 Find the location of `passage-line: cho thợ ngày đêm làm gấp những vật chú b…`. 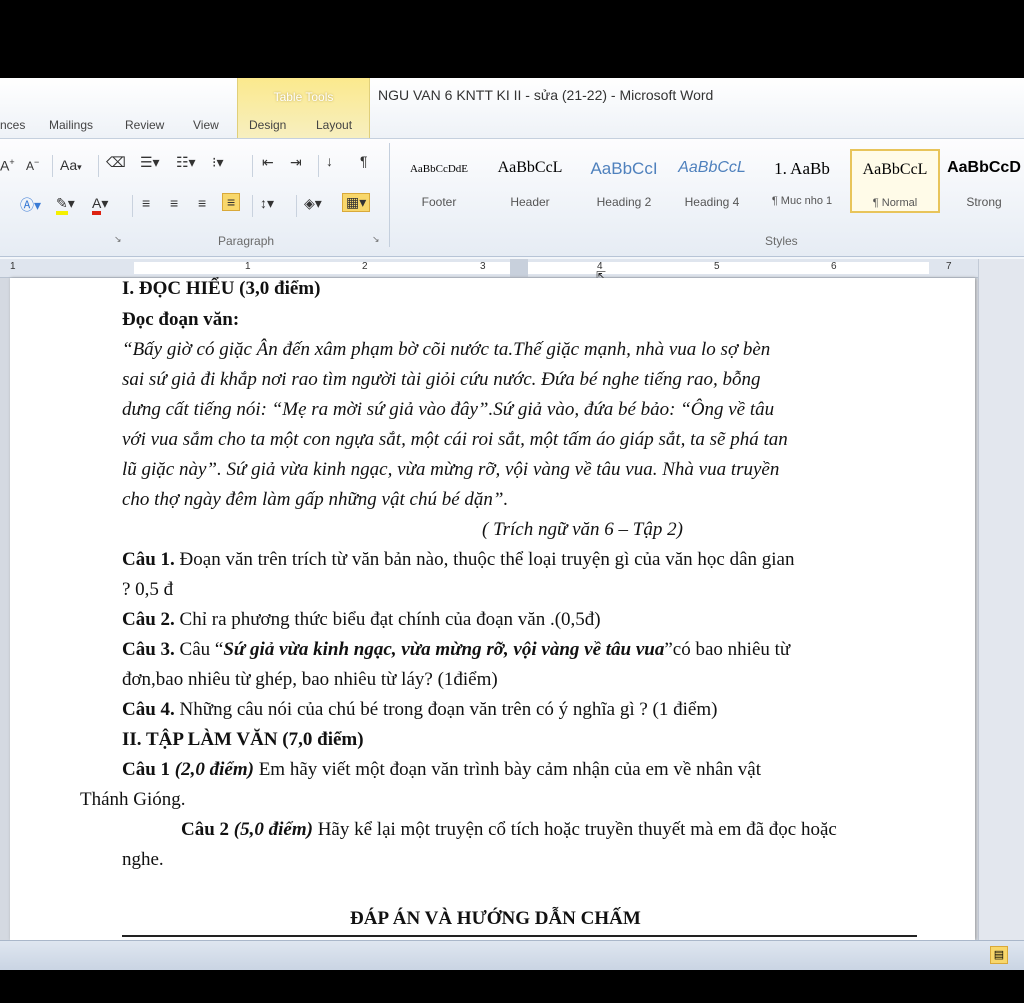

passage-line: cho thợ ngày đêm làm gấp những vật chú b… is located at coordinates (315, 499).